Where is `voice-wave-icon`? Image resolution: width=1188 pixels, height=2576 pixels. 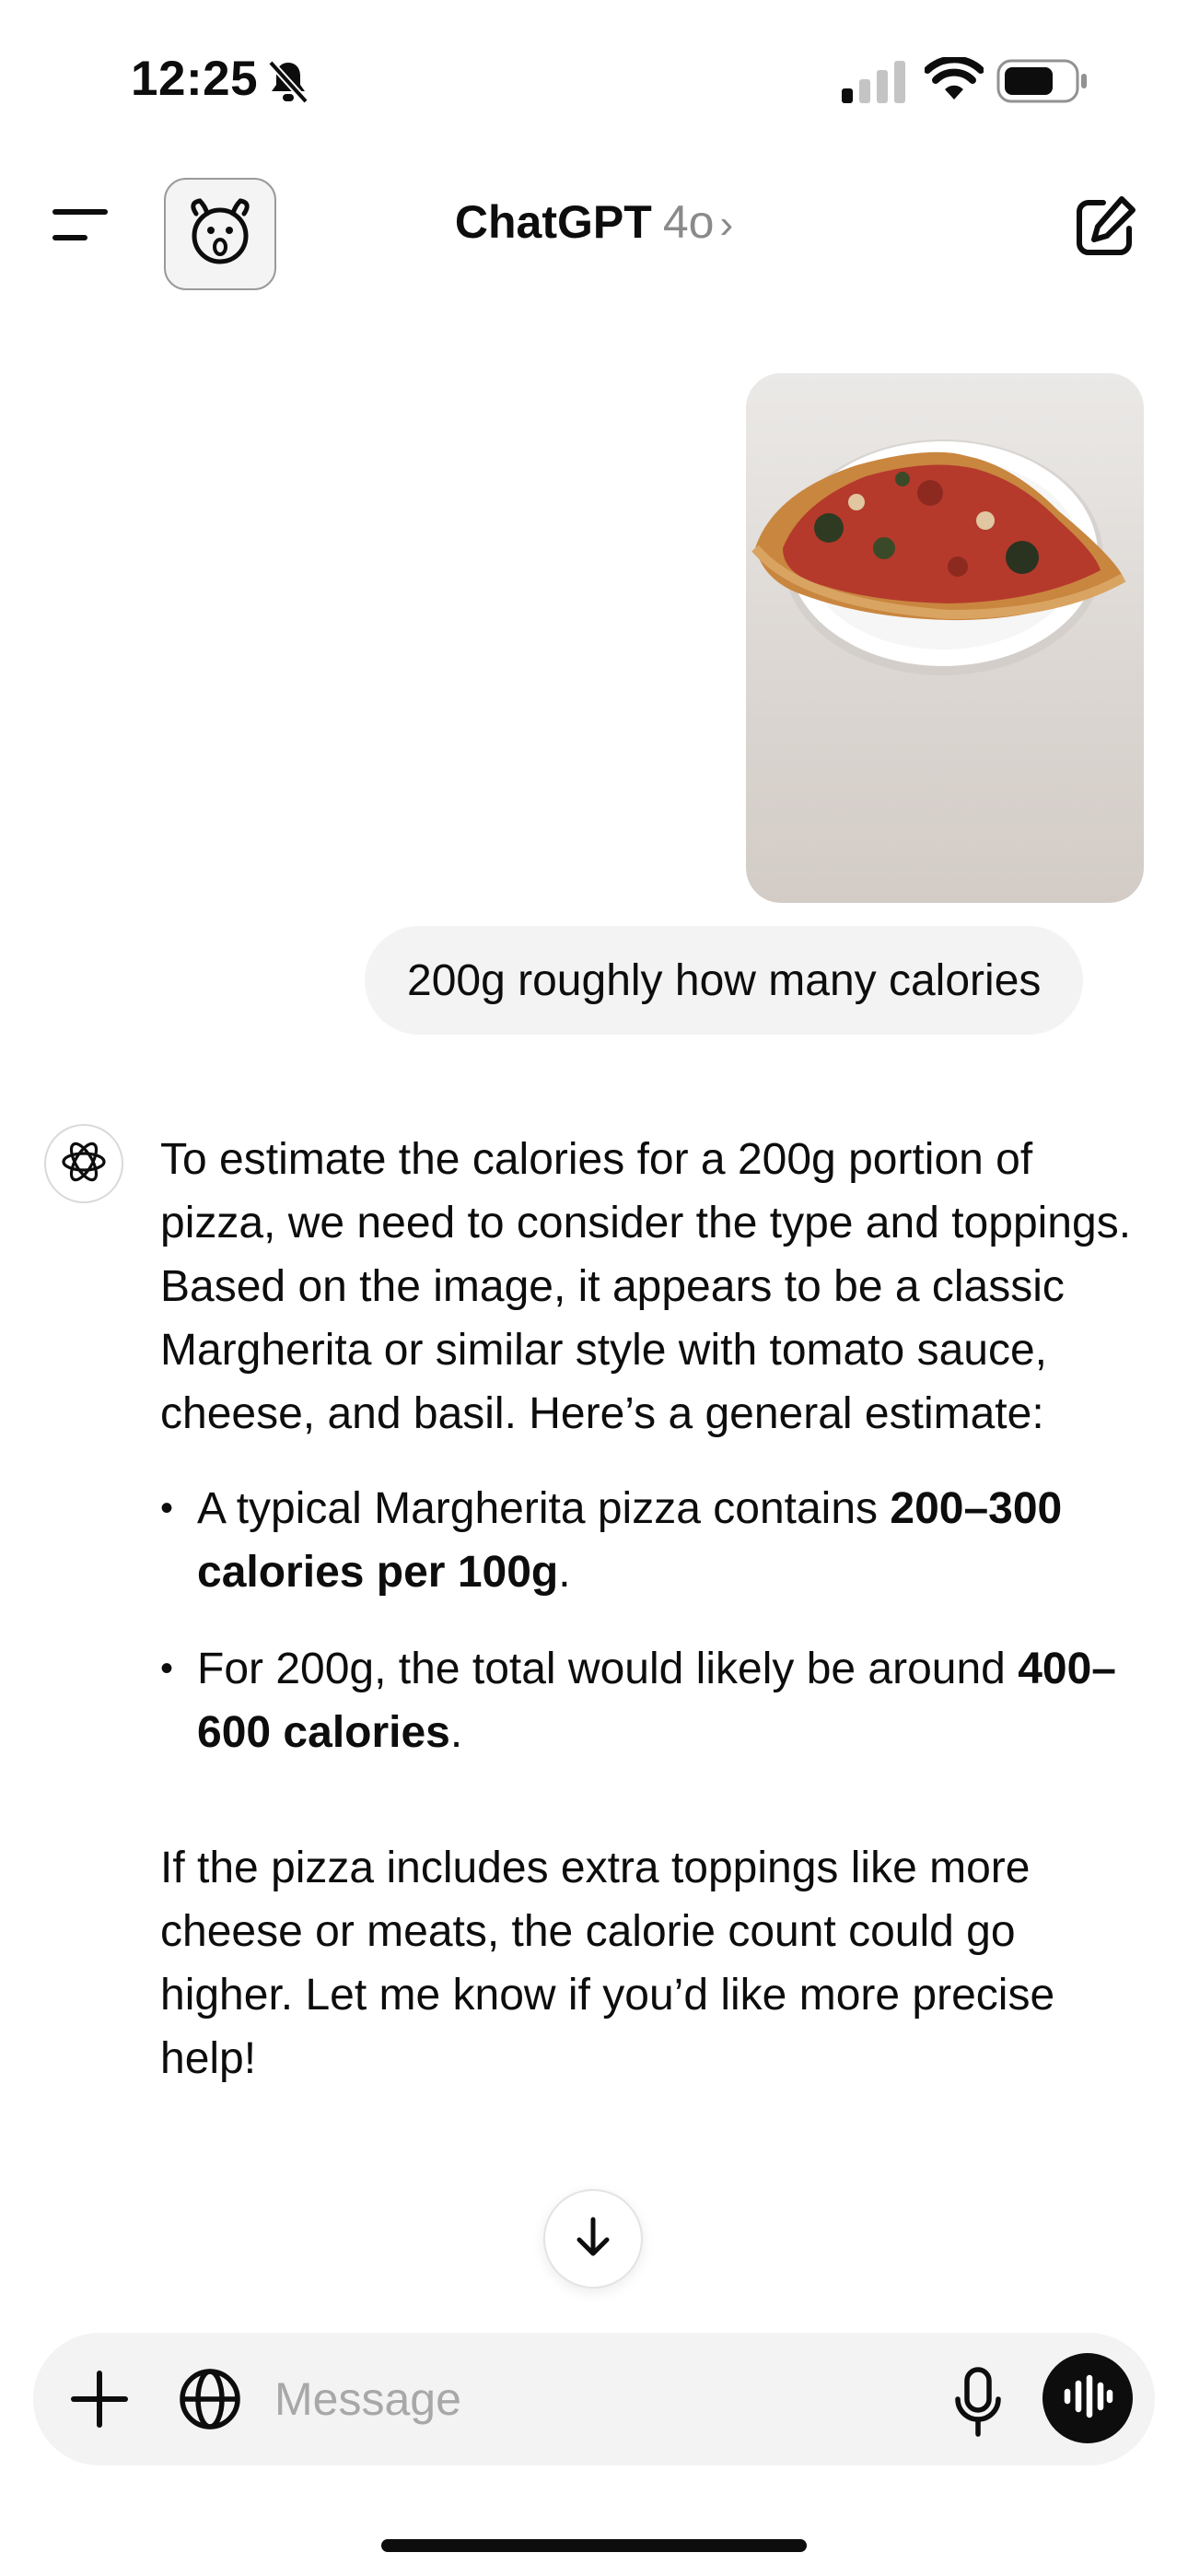
voice-wave-icon is located at coordinates (1087, 2398).